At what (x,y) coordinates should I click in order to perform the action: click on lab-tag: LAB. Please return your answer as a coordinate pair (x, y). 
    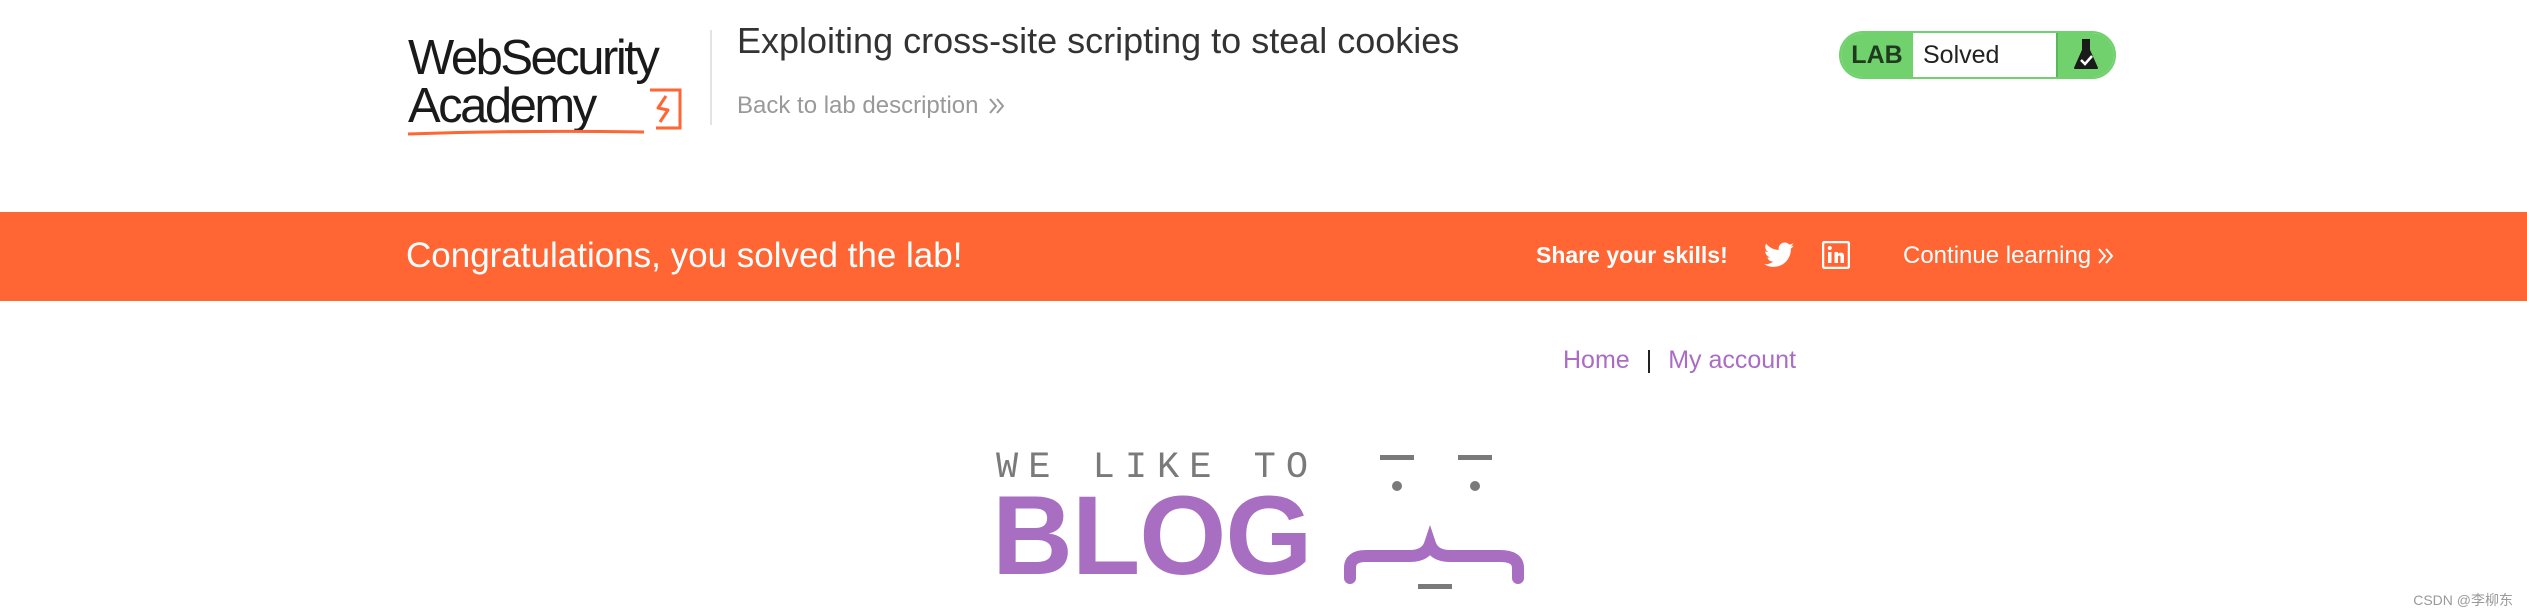
    Looking at the image, I should click on (1877, 55).